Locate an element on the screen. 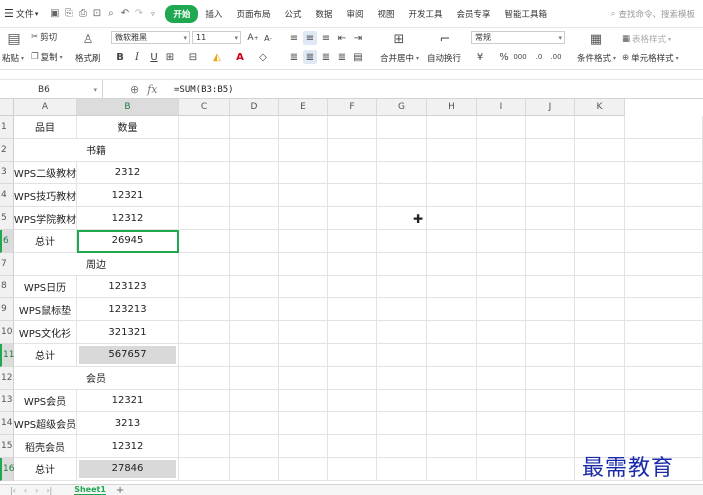 Image resolution: width=703 pixels, height=495 pixels. clear-format-icon: ◇ is located at coordinates (263, 57).